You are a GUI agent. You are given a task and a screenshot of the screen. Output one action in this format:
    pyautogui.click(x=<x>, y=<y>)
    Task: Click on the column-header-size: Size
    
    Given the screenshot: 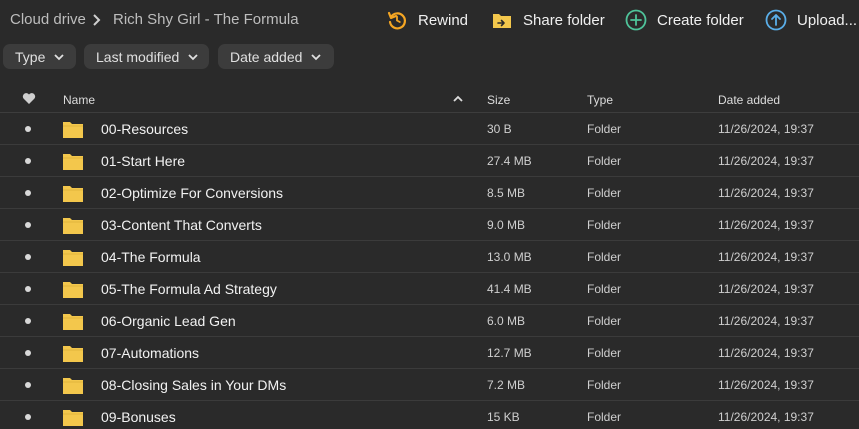 What is the action you would take?
    pyautogui.click(x=498, y=100)
    